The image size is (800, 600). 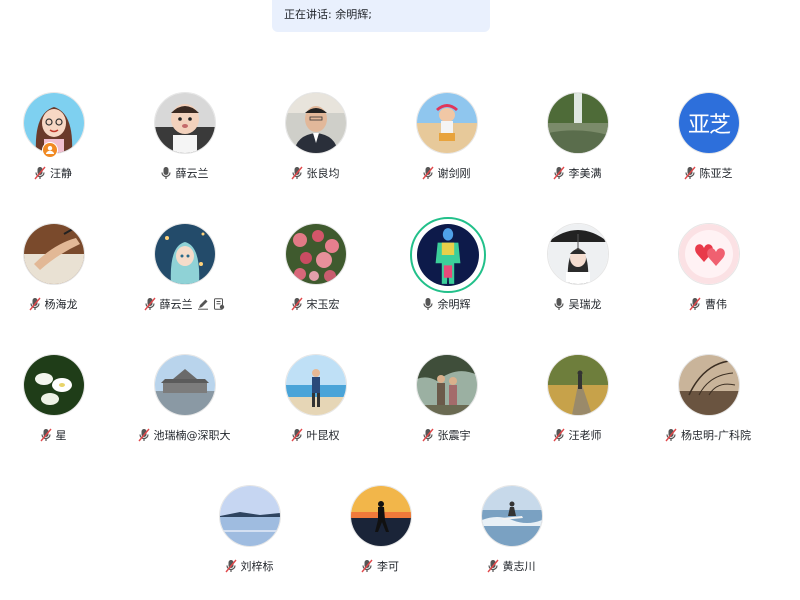 What do you see at coordinates (454, 173) in the screenshot?
I see `participant-name: 谢剑刚` at bounding box center [454, 173].